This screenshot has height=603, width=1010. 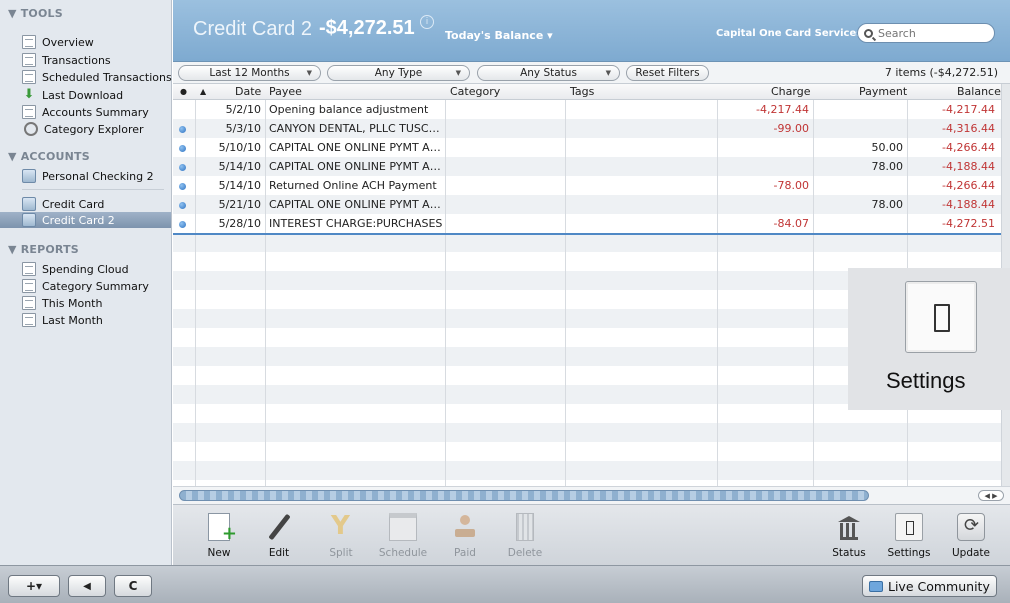 What do you see at coordinates (971, 527) in the screenshot?
I see `refresh-icon` at bounding box center [971, 527].